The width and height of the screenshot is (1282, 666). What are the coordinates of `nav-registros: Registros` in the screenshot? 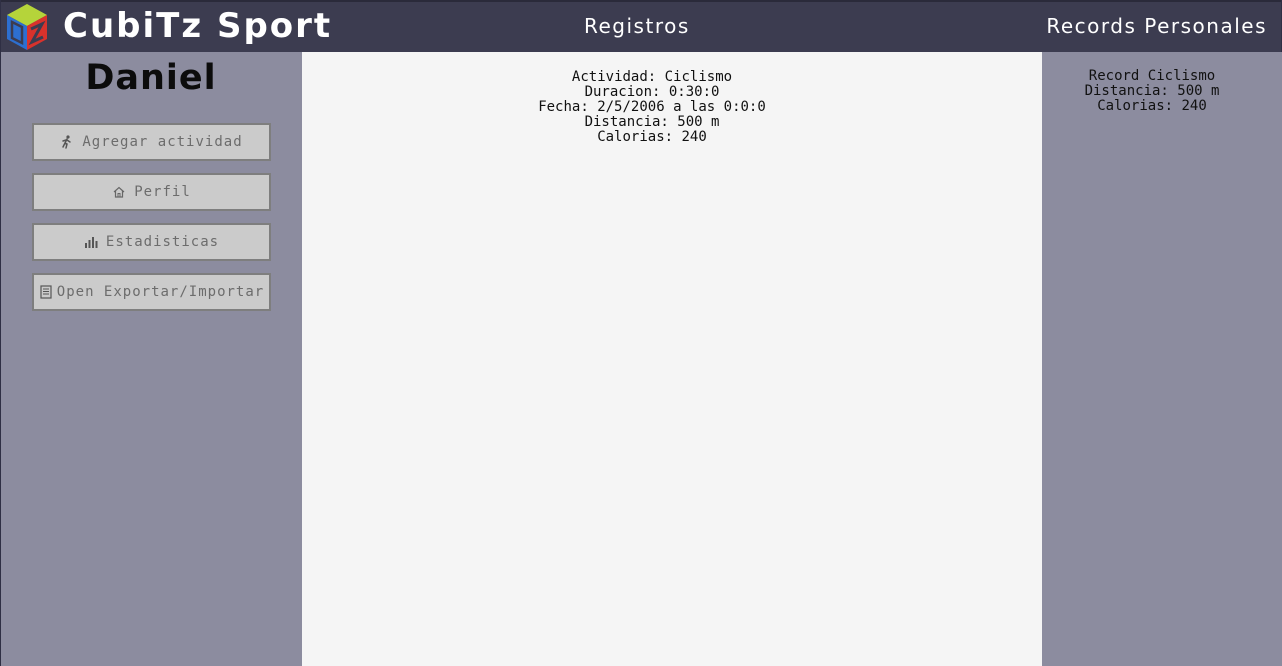 It's located at (637, 26).